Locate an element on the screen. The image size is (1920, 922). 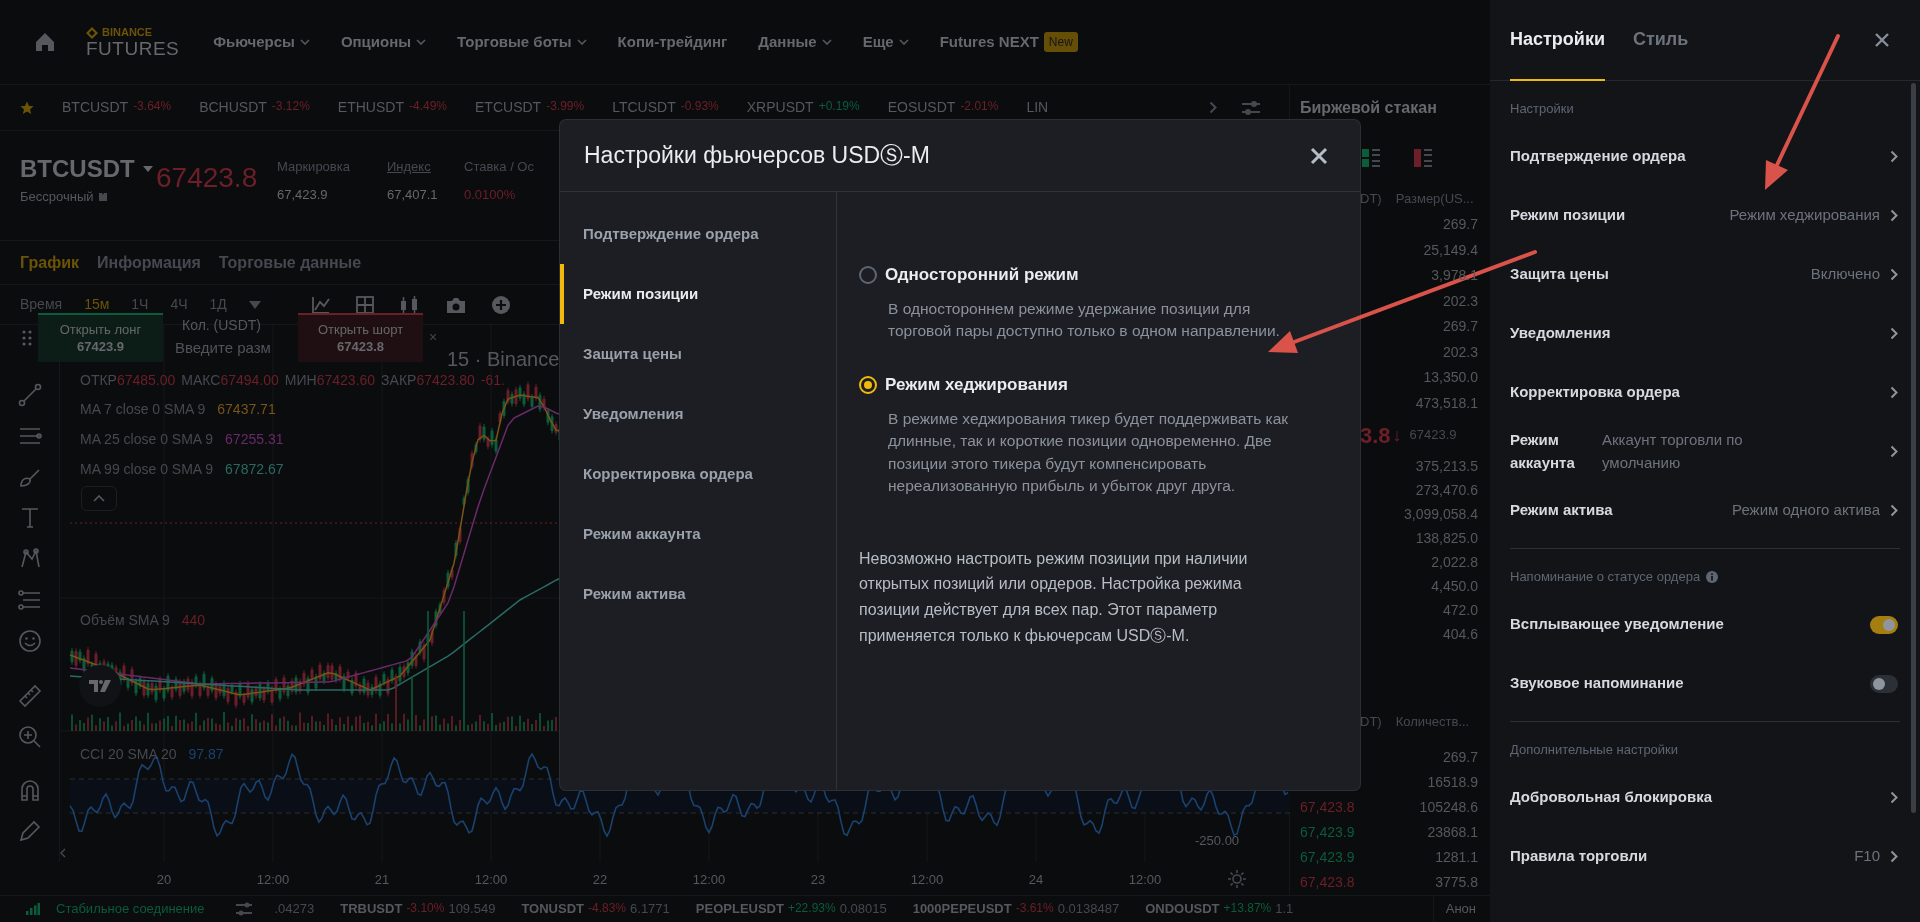
settings-row: Корректировка ордера is located at coordinates (1705, 392).